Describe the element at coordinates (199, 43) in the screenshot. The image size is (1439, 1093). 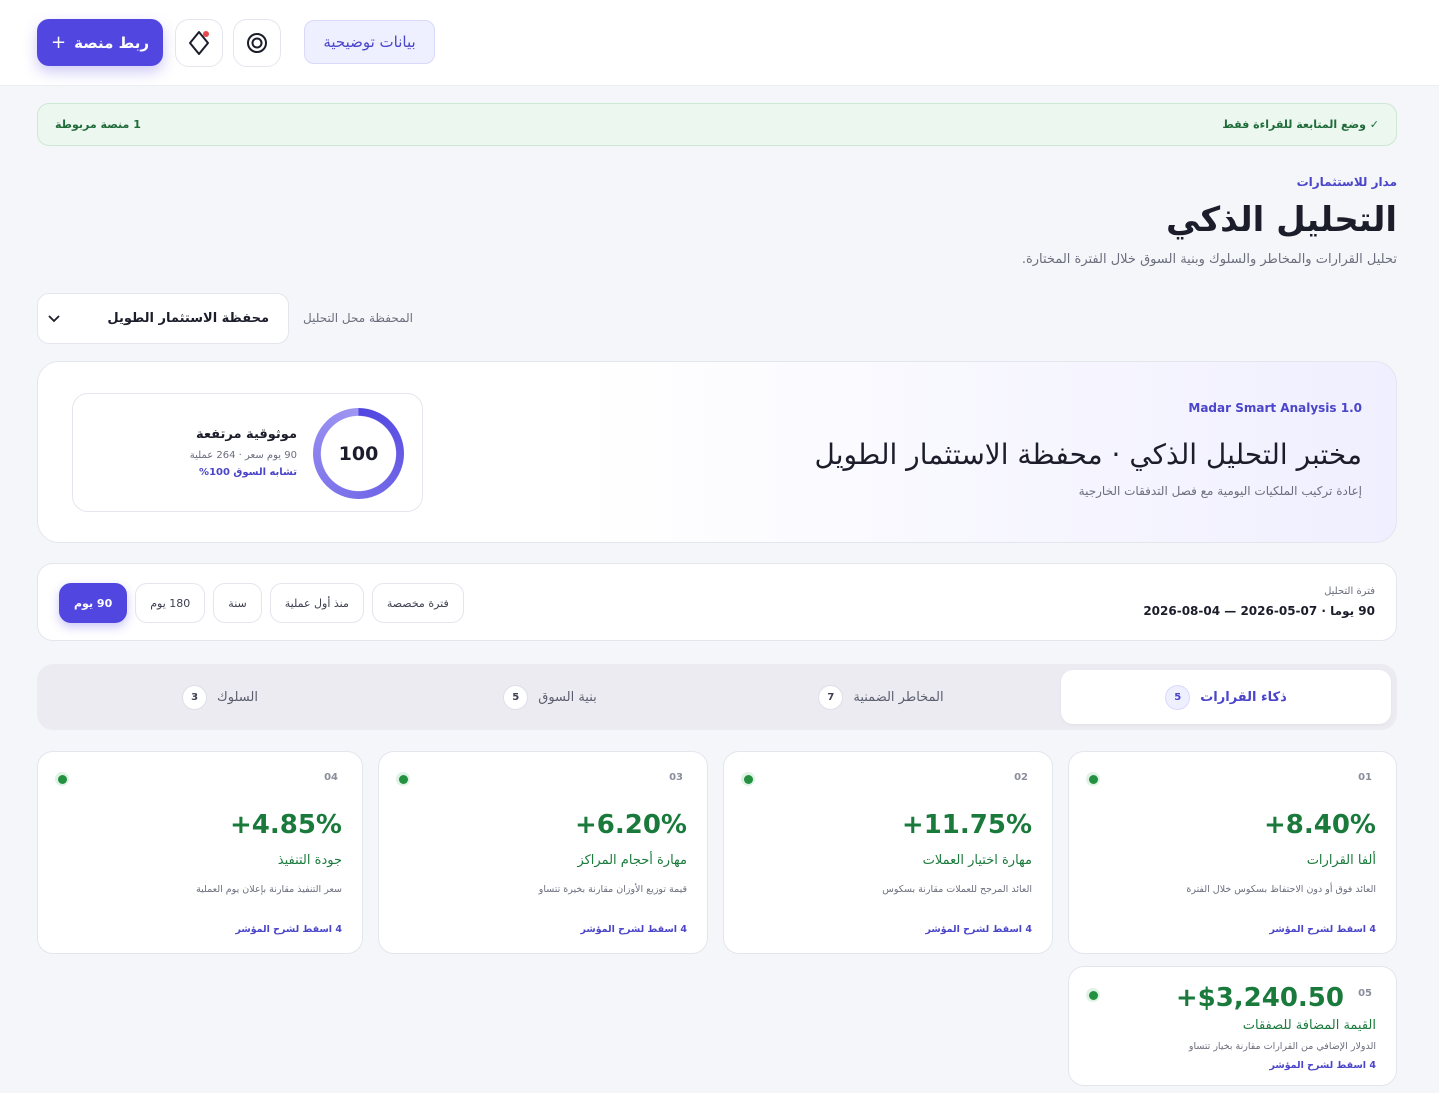
I see `diamond-button` at that location.